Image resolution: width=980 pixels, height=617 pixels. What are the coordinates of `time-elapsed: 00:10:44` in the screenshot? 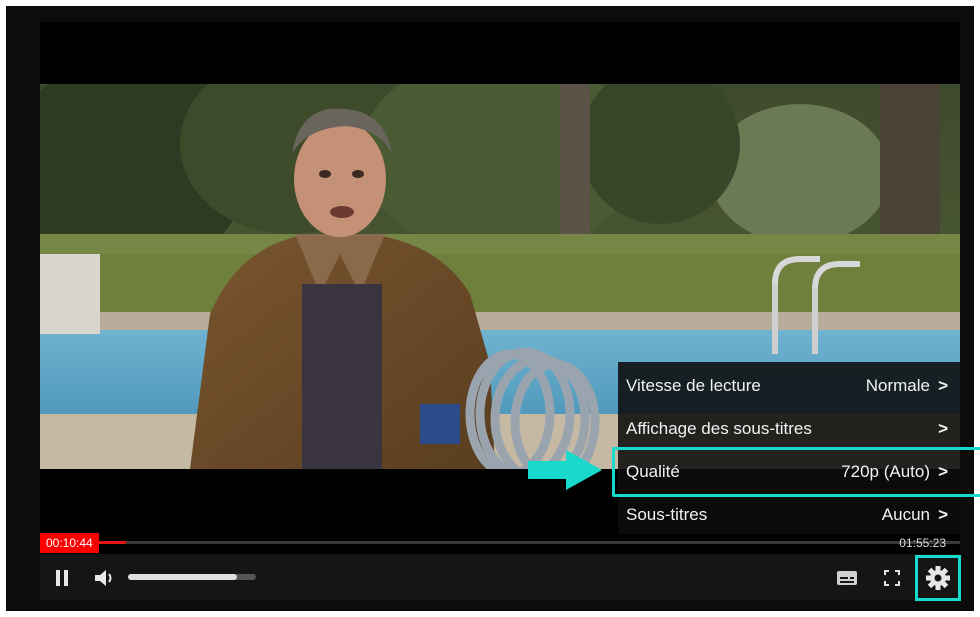 It's located at (69, 543).